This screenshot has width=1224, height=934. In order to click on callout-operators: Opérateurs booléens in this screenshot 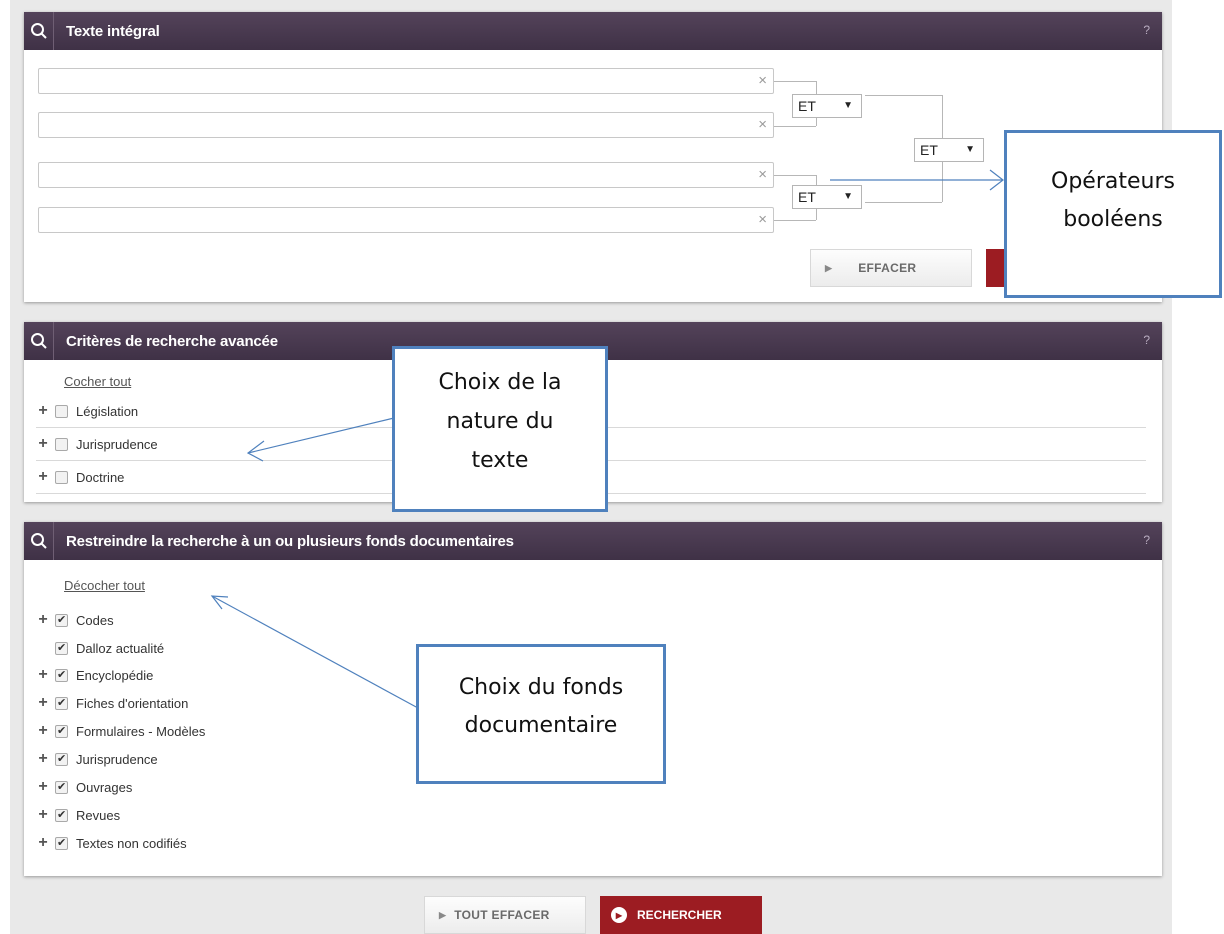, I will do `click(1113, 214)`.